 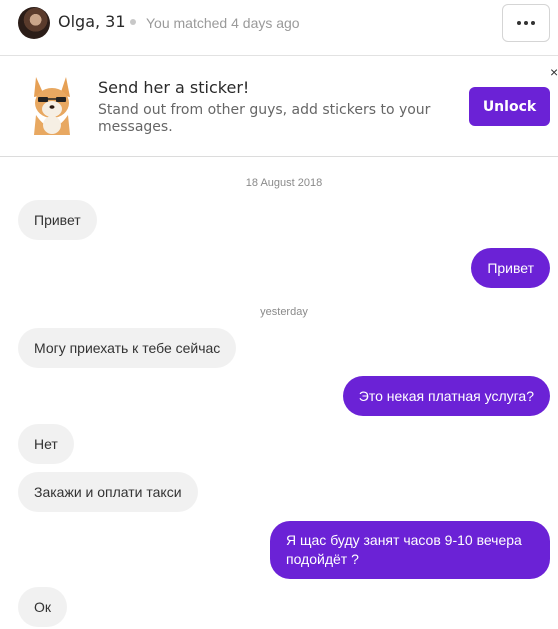 I want to click on message-incoming: Нет, so click(x=46, y=444).